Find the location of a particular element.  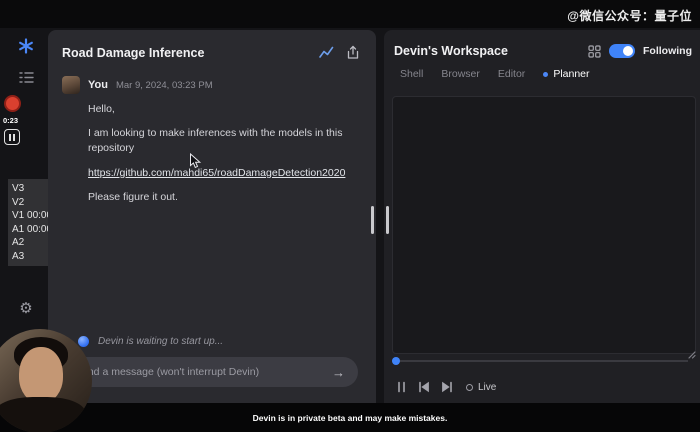

live-indicator: Live is located at coordinates (481, 387).